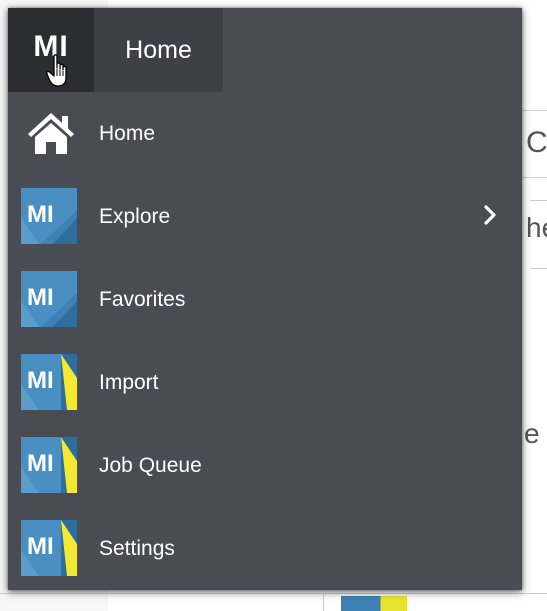 The image size is (547, 611). Describe the element at coordinates (142, 299) in the screenshot. I see `menu-item-label: Favorites` at that location.